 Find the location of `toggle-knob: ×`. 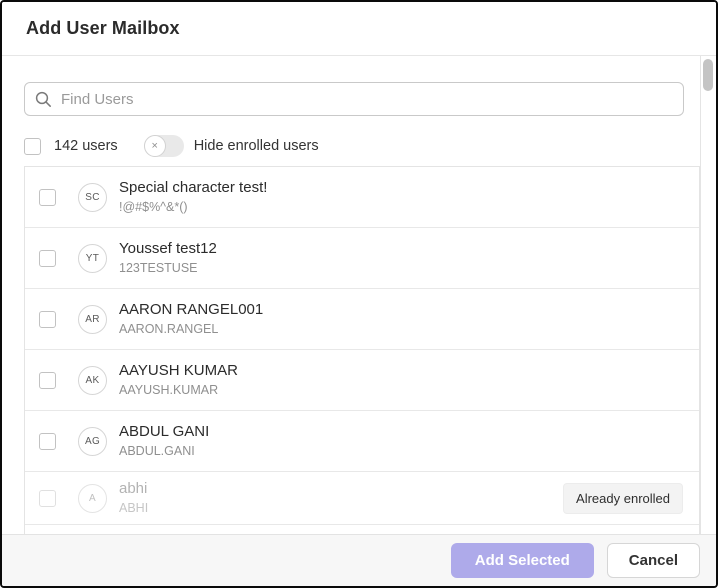

toggle-knob: × is located at coordinates (154, 146).